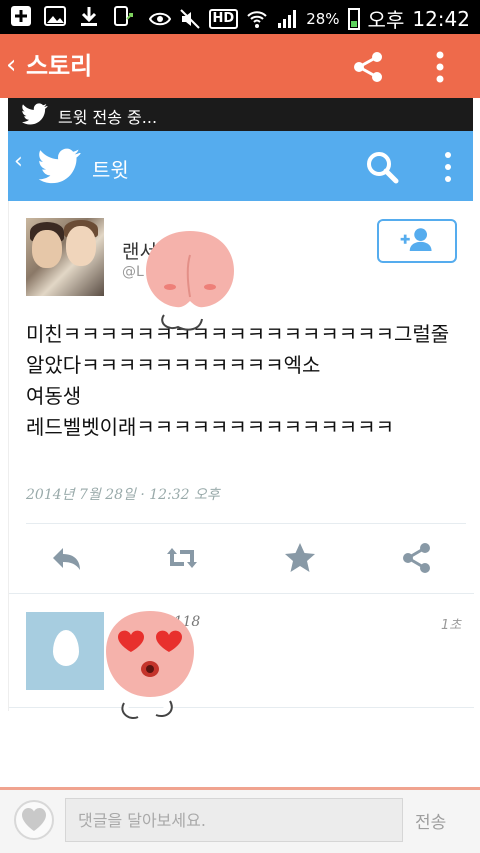  What do you see at coordinates (257, 19) in the screenshot?
I see `wifi-icon` at bounding box center [257, 19].